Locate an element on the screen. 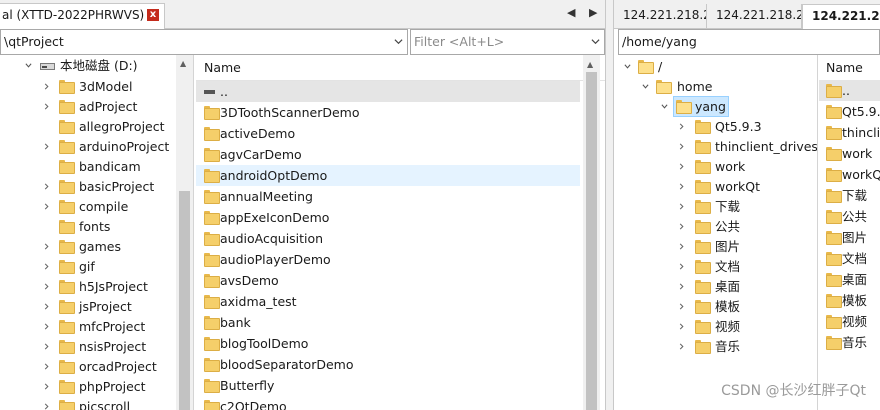 Image resolution: width=880 pixels, height=410 pixels. file-list-row: bloodSeparatorDemo is located at coordinates (388, 364).